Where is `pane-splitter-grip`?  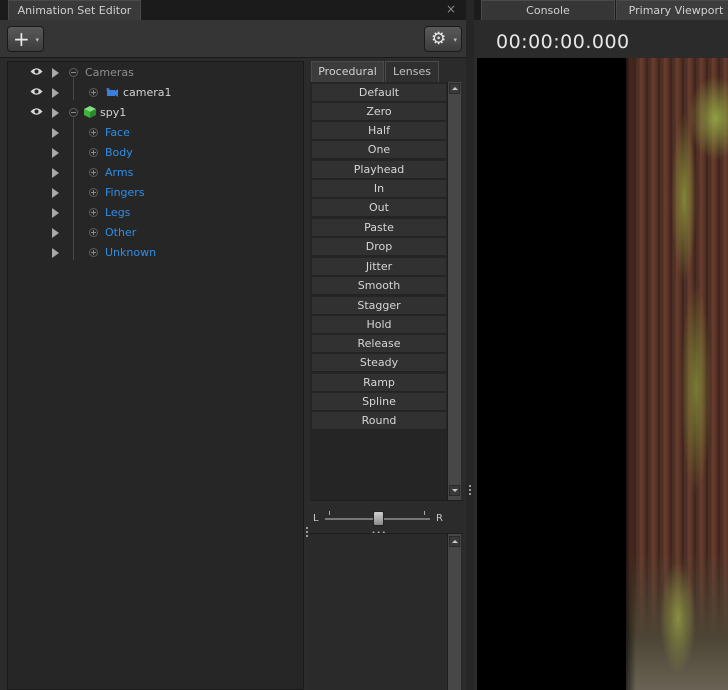 pane-splitter-grip is located at coordinates (470, 490).